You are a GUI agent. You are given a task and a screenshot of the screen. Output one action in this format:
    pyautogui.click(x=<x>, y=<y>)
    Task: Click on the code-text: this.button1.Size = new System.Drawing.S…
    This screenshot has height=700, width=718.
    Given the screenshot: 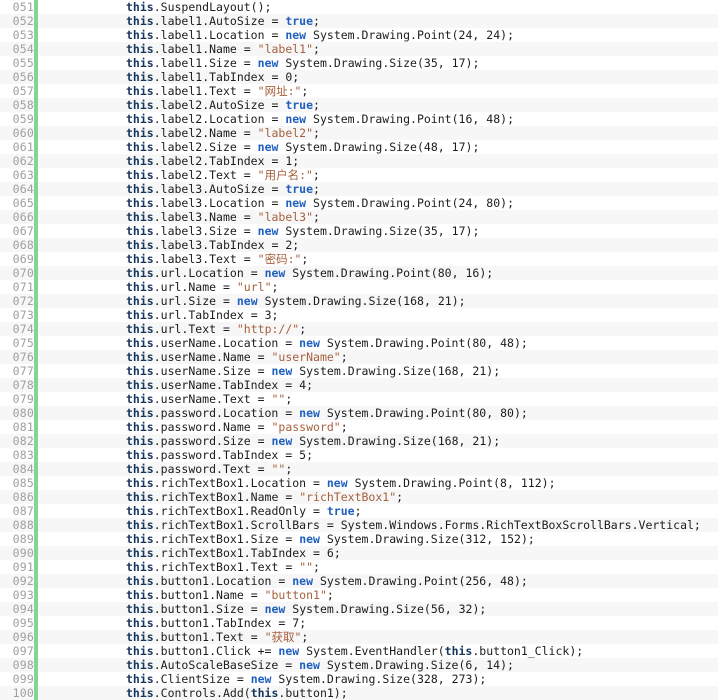 What is the action you would take?
    pyautogui.click(x=422, y=609)
    